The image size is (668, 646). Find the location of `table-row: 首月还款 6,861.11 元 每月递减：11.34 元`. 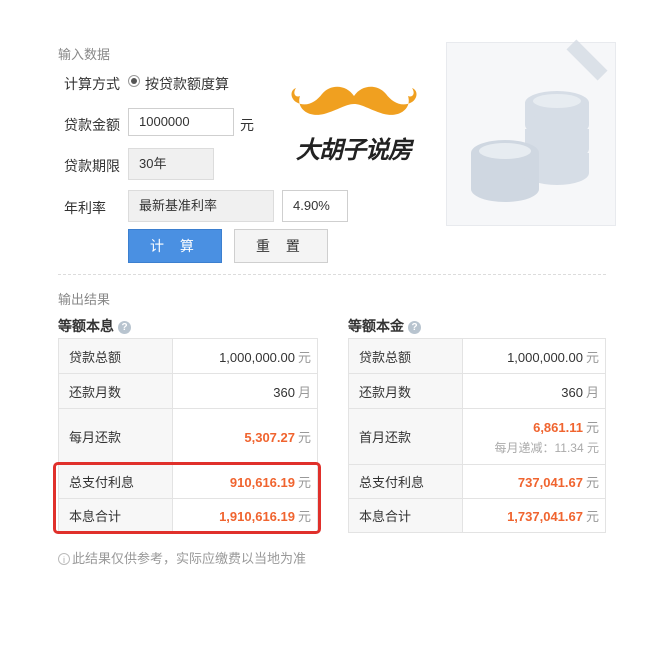

table-row: 首月还款 6,861.11 元 每月递减：11.34 元 is located at coordinates (477, 436).